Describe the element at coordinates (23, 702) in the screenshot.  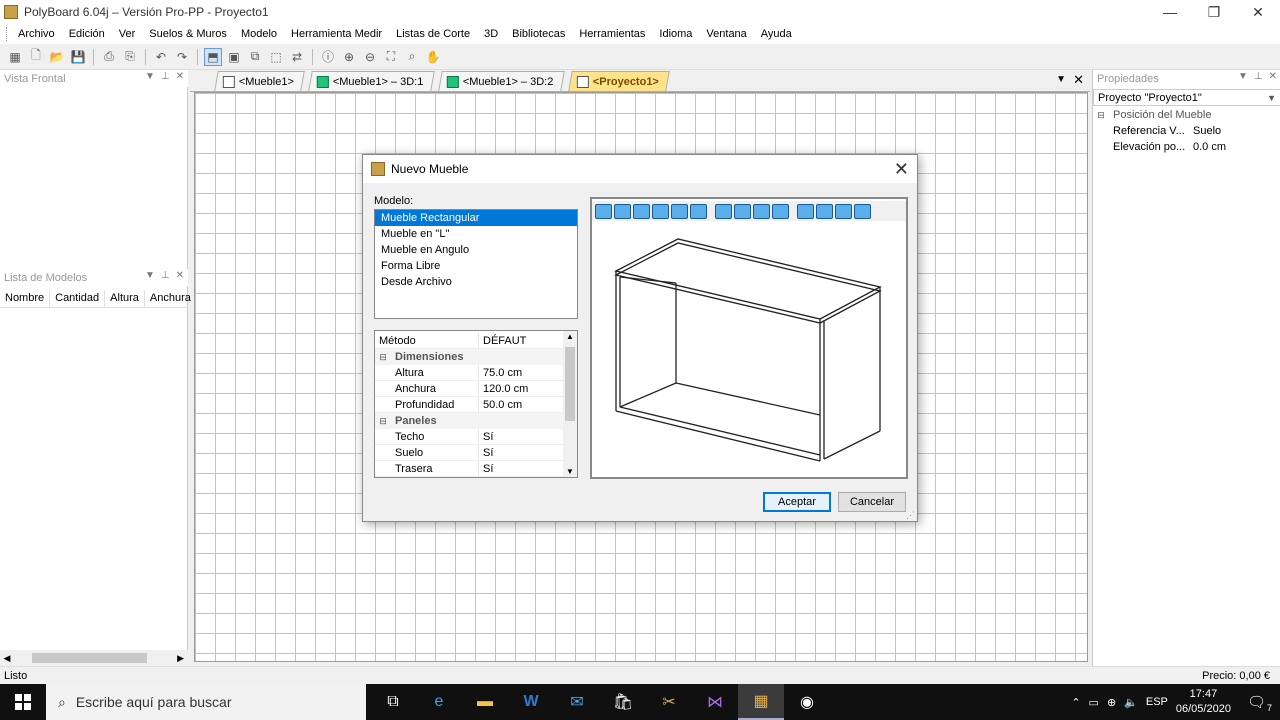
I see `start-button` at that location.